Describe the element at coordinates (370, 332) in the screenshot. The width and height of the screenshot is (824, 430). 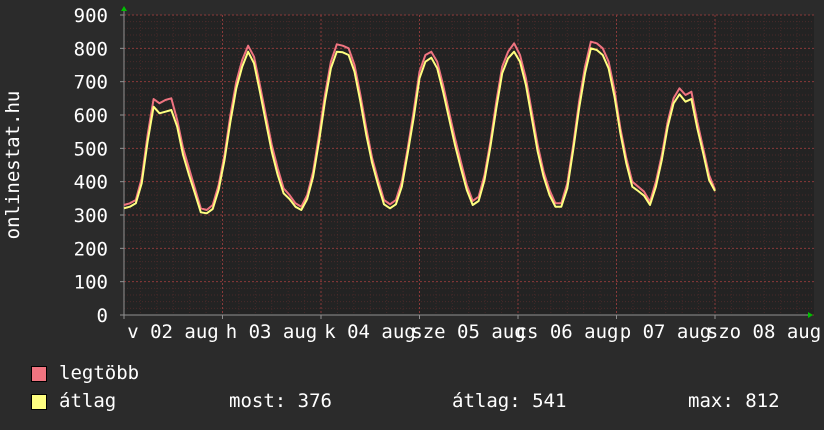
I see `x-tick-label: k 04 aug` at that location.